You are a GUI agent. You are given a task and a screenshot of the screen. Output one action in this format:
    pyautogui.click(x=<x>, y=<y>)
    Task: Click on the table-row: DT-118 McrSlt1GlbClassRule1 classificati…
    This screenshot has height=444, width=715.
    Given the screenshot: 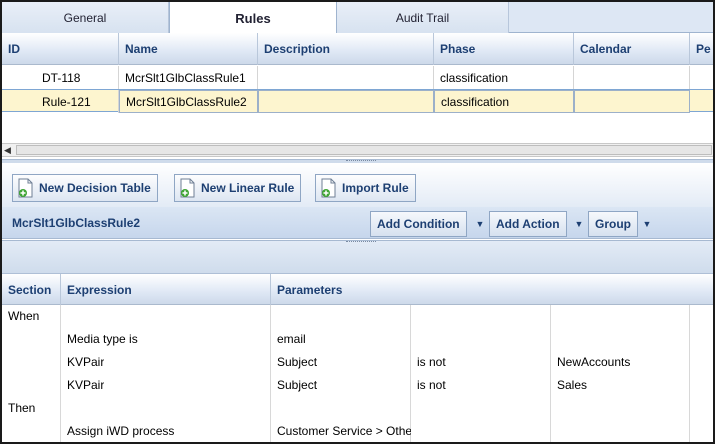 What is the action you would take?
    pyautogui.click(x=357, y=77)
    